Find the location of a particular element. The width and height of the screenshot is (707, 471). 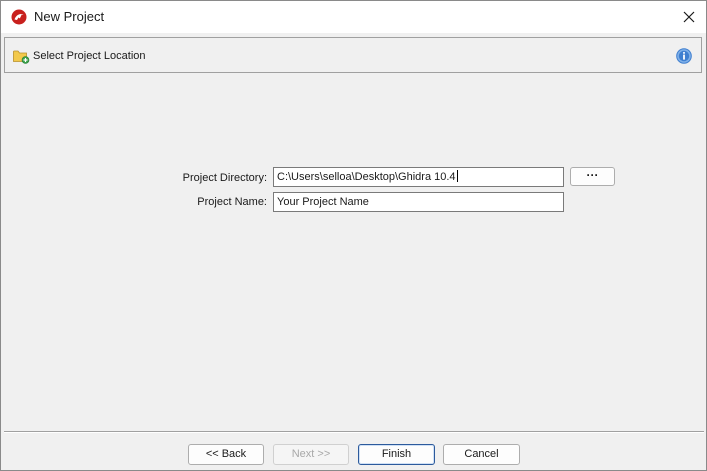

project-directory-value: C:\Users\selloa\Desktop\Ghidra 10.4 is located at coordinates (366, 177).